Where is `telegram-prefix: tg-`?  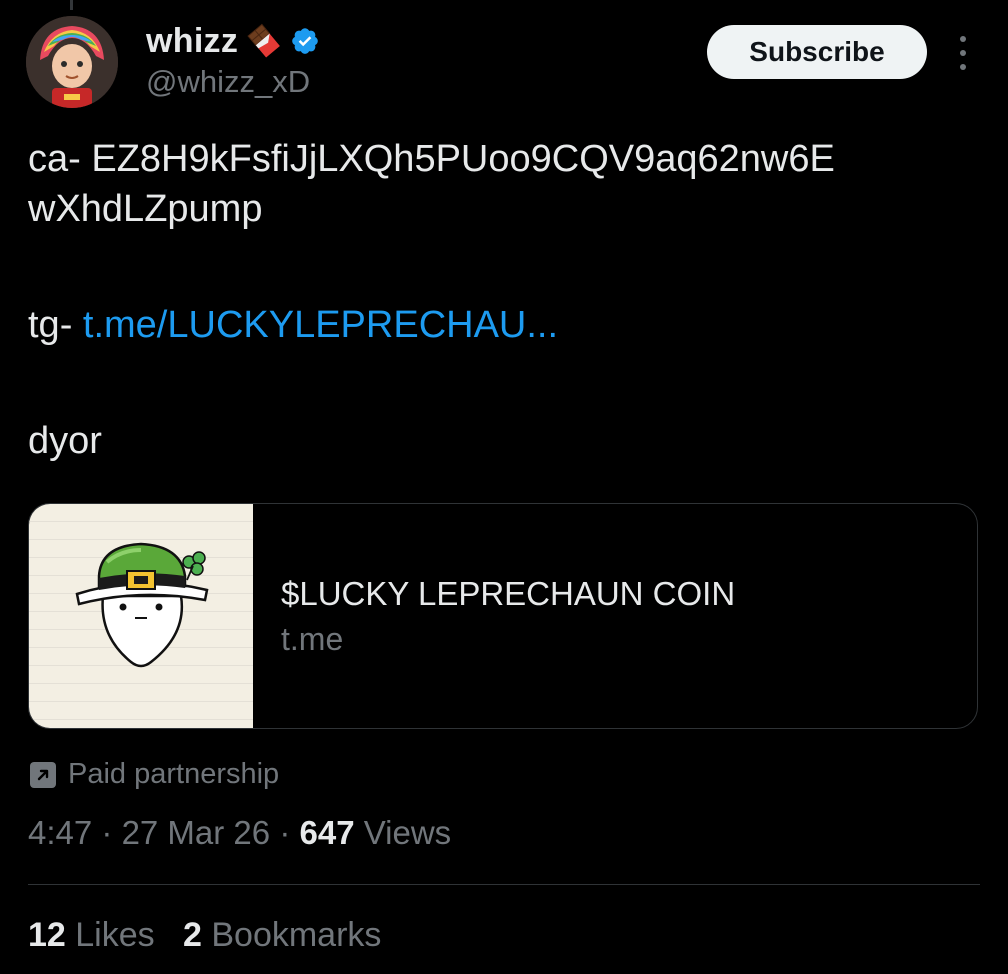 telegram-prefix: tg- is located at coordinates (55, 325).